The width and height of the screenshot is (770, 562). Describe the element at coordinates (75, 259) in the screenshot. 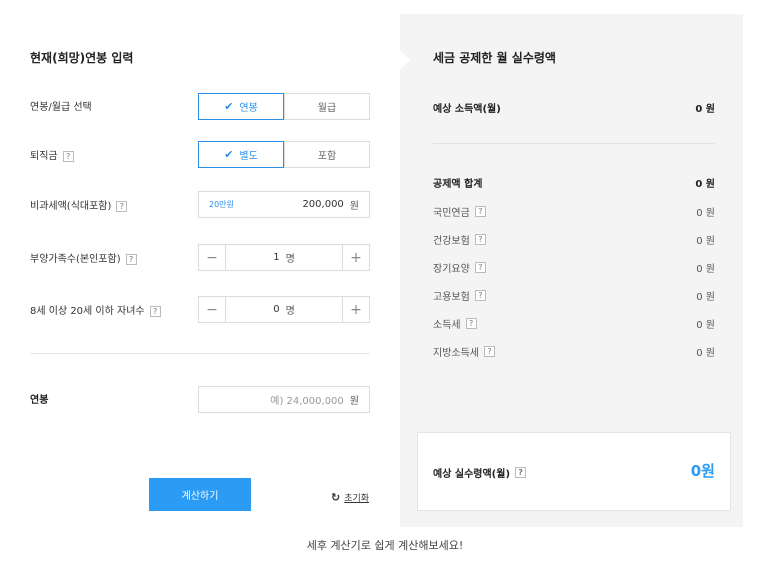

I see `dependents-label: 부양가족수(본인포함)` at that location.